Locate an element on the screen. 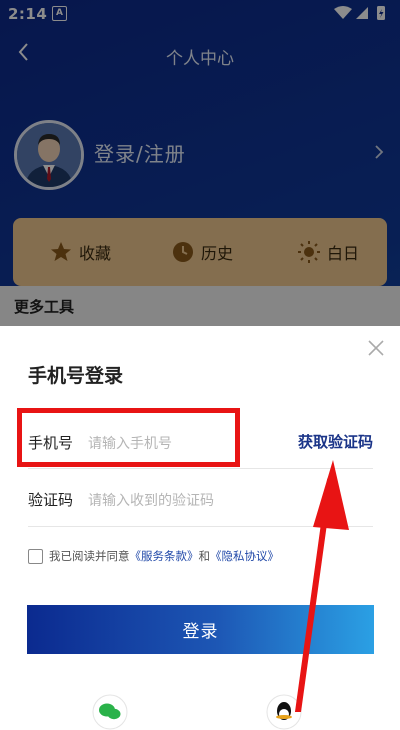 This screenshot has height=730, width=400. wechat-login-button is located at coordinates (110, 712).